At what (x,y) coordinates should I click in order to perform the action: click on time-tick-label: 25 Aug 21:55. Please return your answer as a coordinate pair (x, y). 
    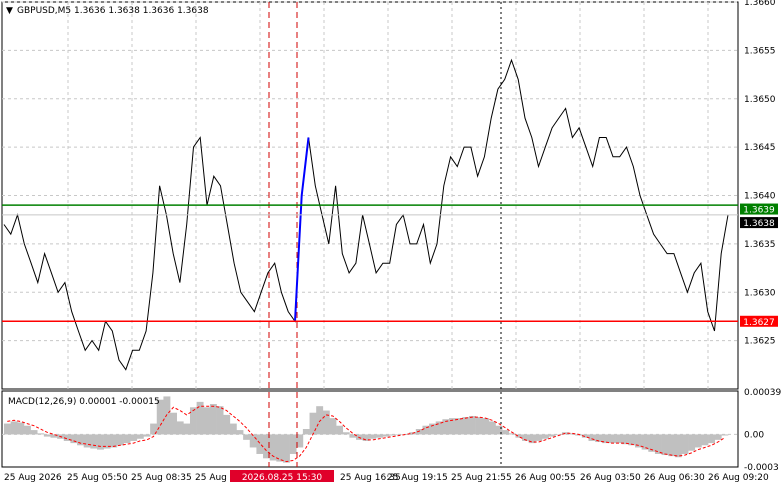
    Looking at the image, I should click on (481, 478).